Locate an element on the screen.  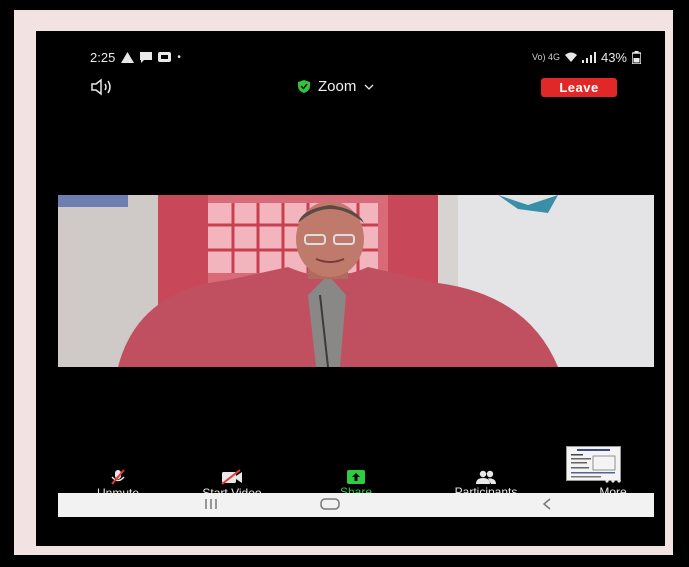
system-nav-bar is located at coordinates (356, 505).